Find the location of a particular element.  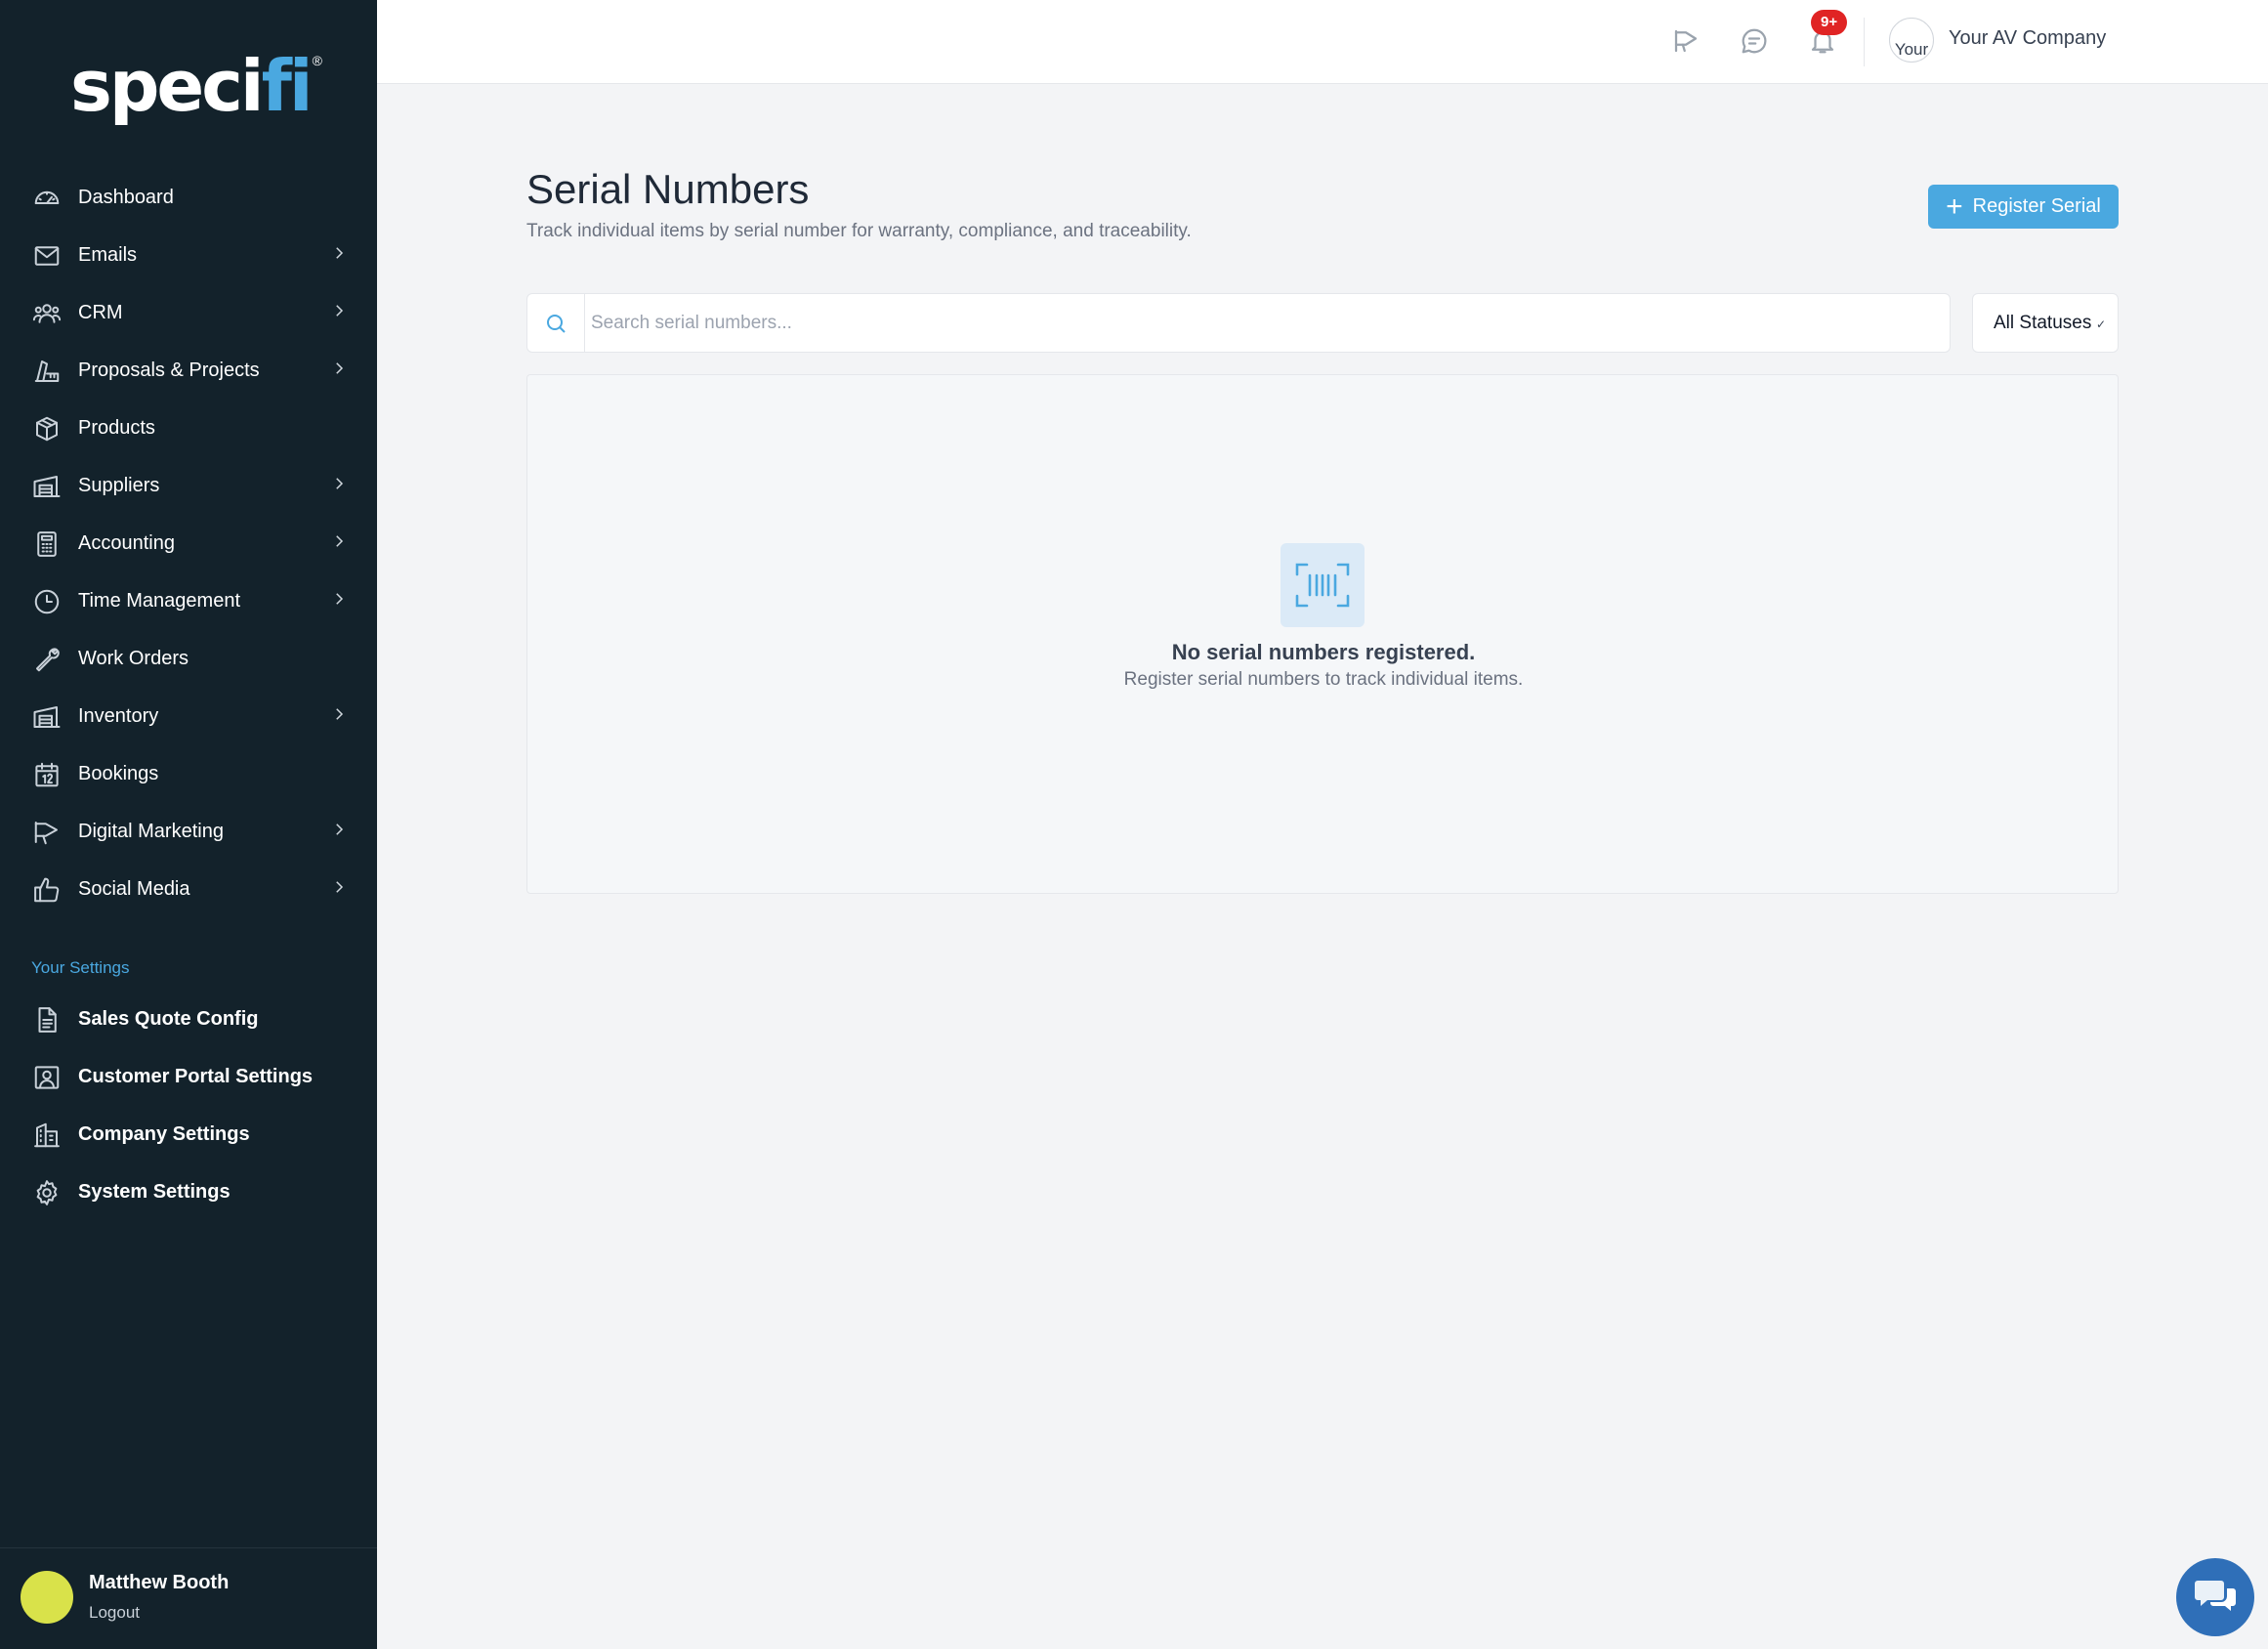

clock-icon is located at coordinates (47, 601).